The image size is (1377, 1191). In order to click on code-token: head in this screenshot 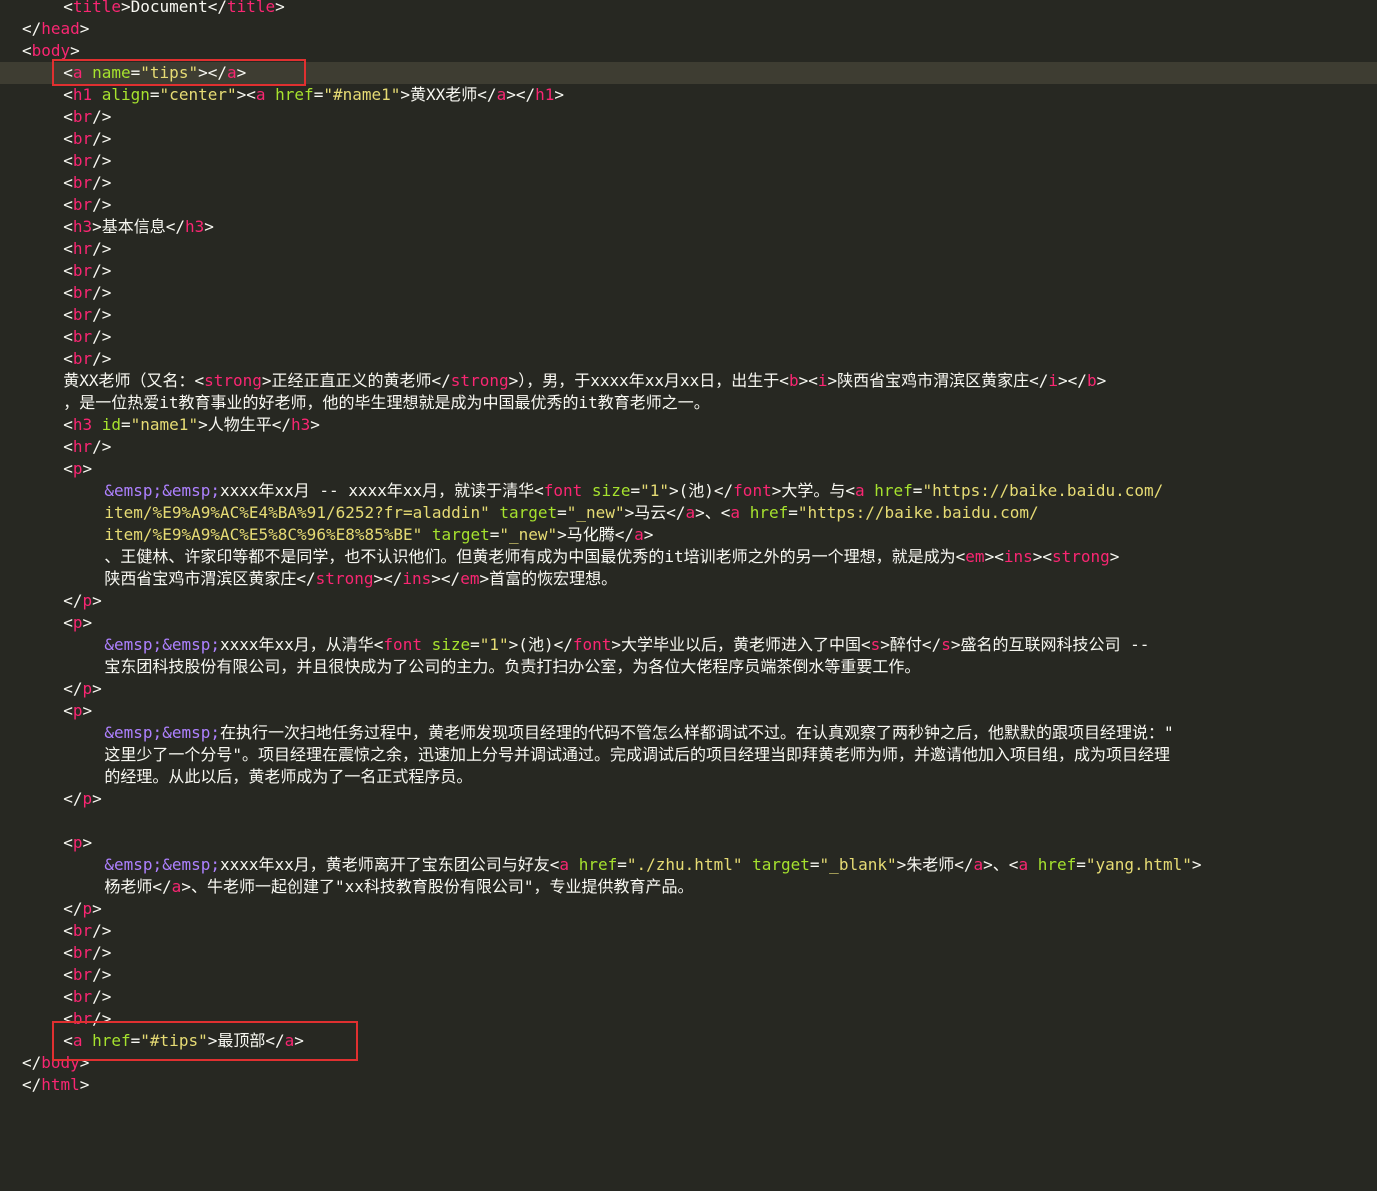, I will do `click(60, 28)`.